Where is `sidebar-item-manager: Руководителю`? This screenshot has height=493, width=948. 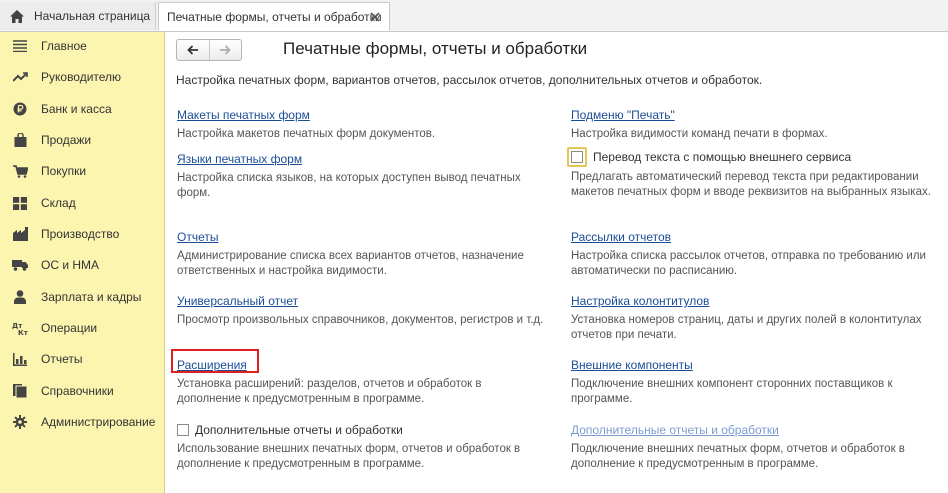 sidebar-item-manager: Руководителю is located at coordinates (82, 77).